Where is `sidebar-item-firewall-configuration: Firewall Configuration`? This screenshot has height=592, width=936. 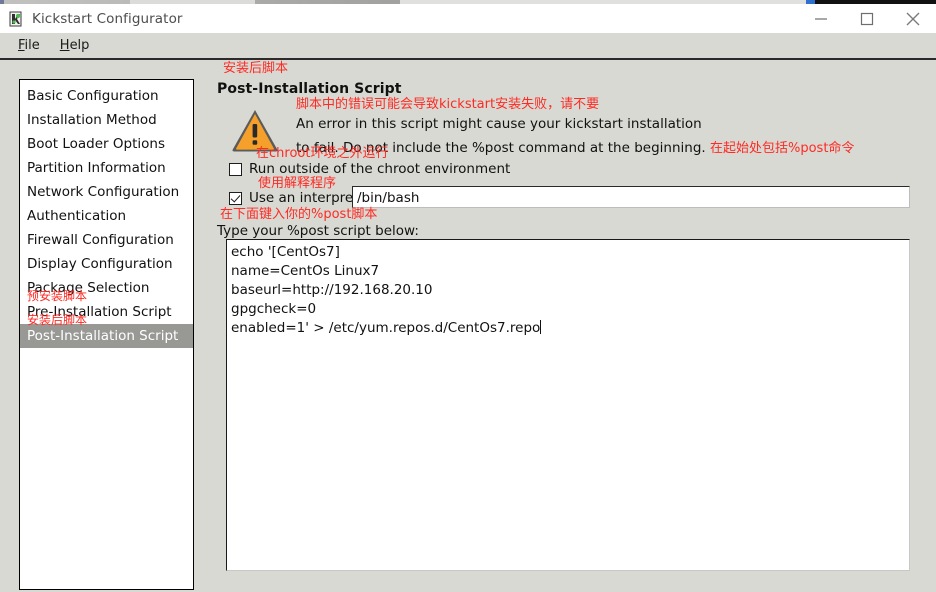 sidebar-item-firewall-configuration: Firewall Configuration is located at coordinates (106, 240).